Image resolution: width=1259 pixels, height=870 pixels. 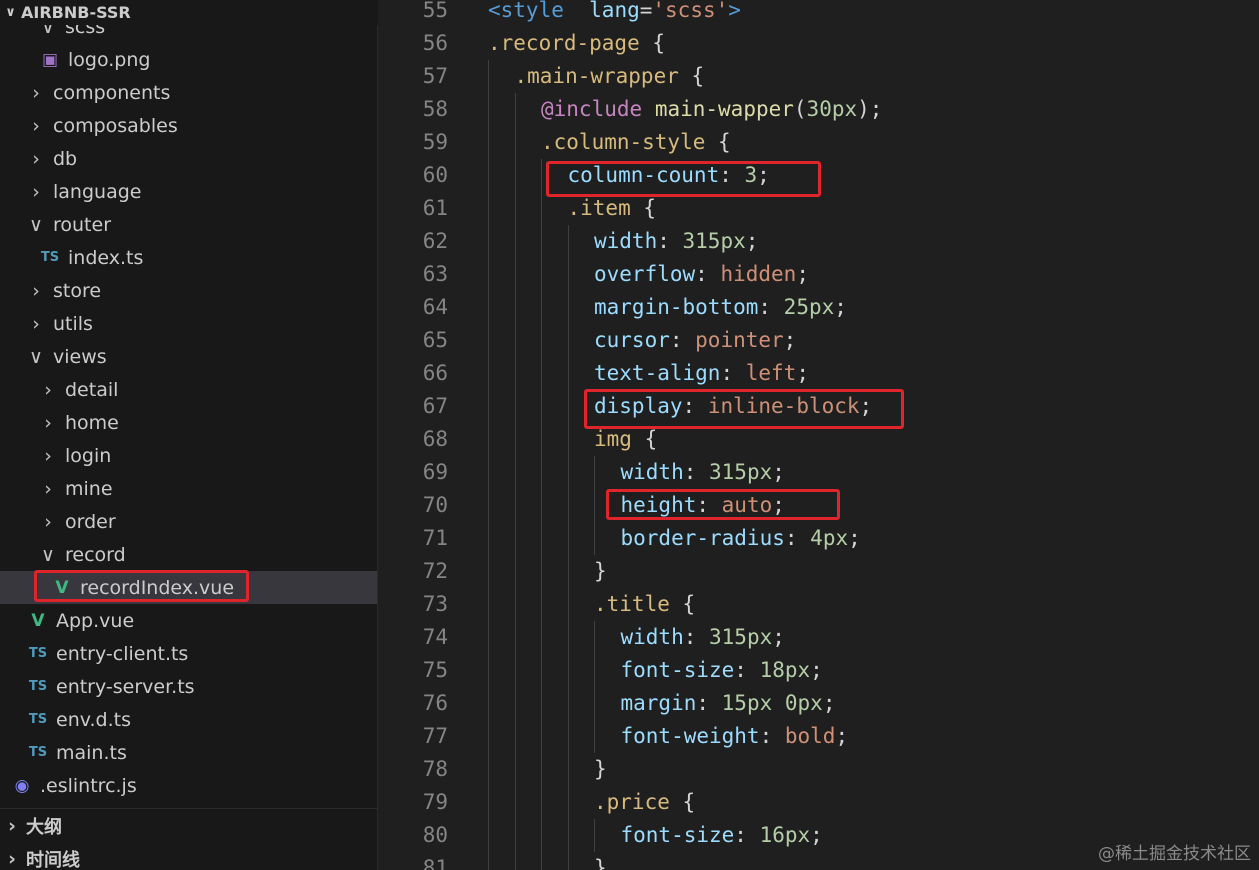 I want to click on code-text: }, so click(x=600, y=571).